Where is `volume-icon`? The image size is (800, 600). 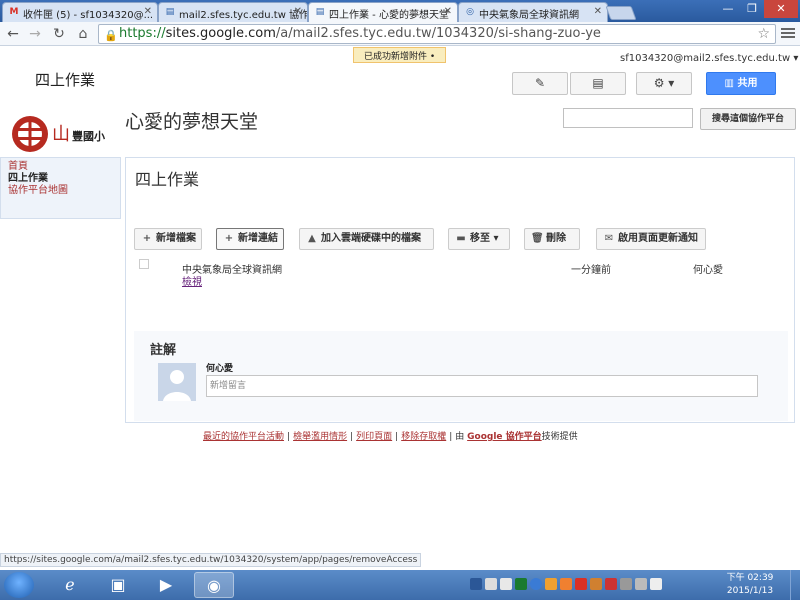 volume-icon is located at coordinates (656, 584).